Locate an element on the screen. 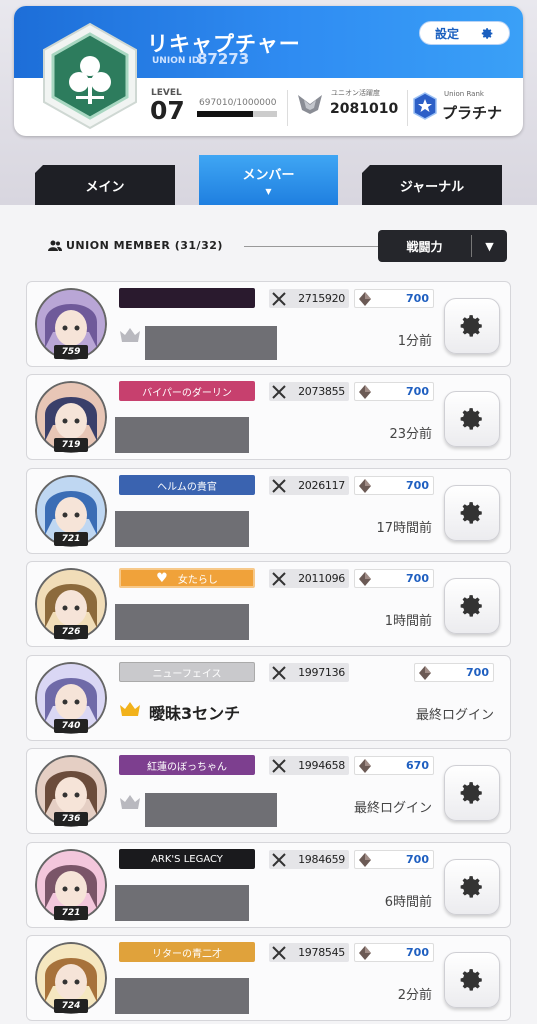 The height and width of the screenshot is (1024, 537). combat-power-value: 1997136 is located at coordinates (321, 672).